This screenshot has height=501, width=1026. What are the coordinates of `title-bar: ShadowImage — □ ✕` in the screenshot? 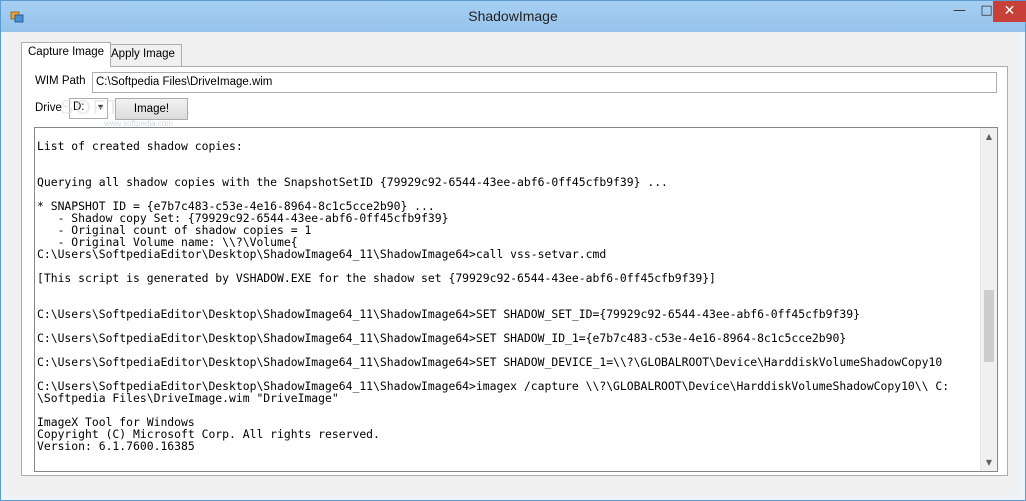 It's located at (513, 16).